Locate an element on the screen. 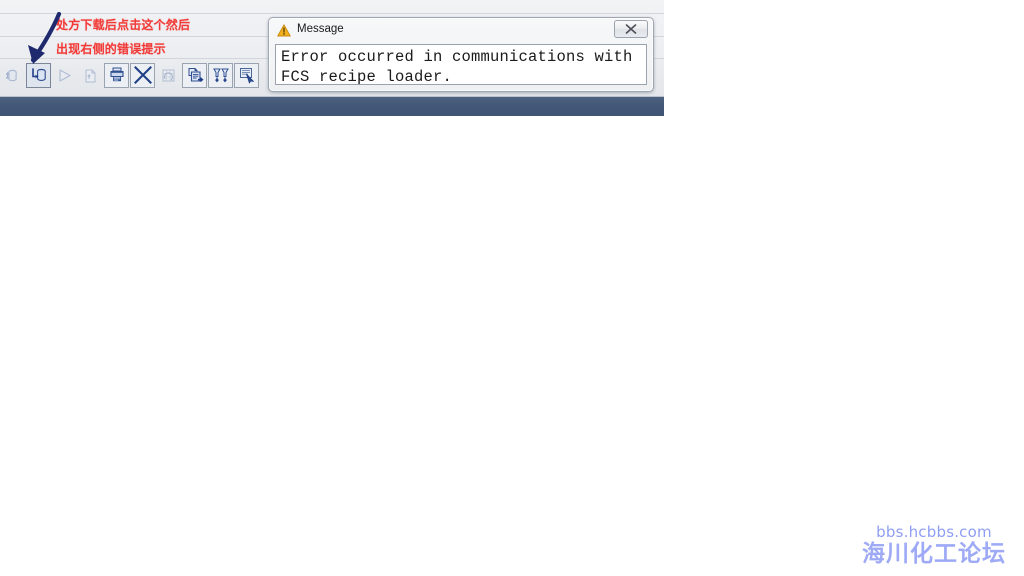  toolbar-button-print is located at coordinates (116, 75).